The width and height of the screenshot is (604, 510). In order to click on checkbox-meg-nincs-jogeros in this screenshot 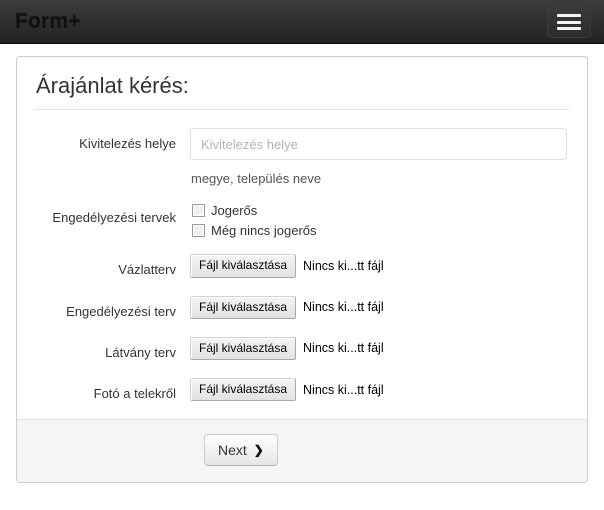, I will do `click(198, 231)`.